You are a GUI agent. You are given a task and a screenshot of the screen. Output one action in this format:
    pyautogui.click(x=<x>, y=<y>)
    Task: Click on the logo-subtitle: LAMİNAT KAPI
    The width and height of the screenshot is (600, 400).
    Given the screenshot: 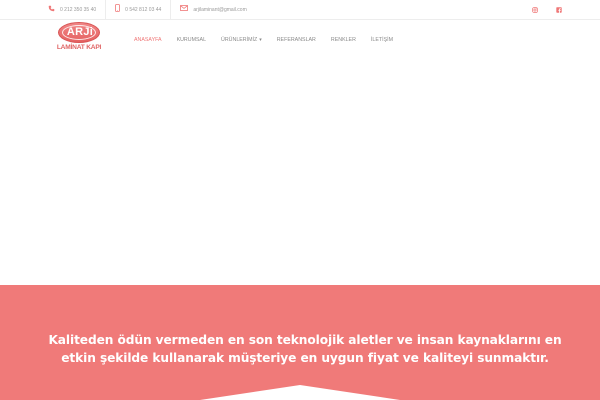 What is the action you would take?
    pyautogui.click(x=79, y=47)
    